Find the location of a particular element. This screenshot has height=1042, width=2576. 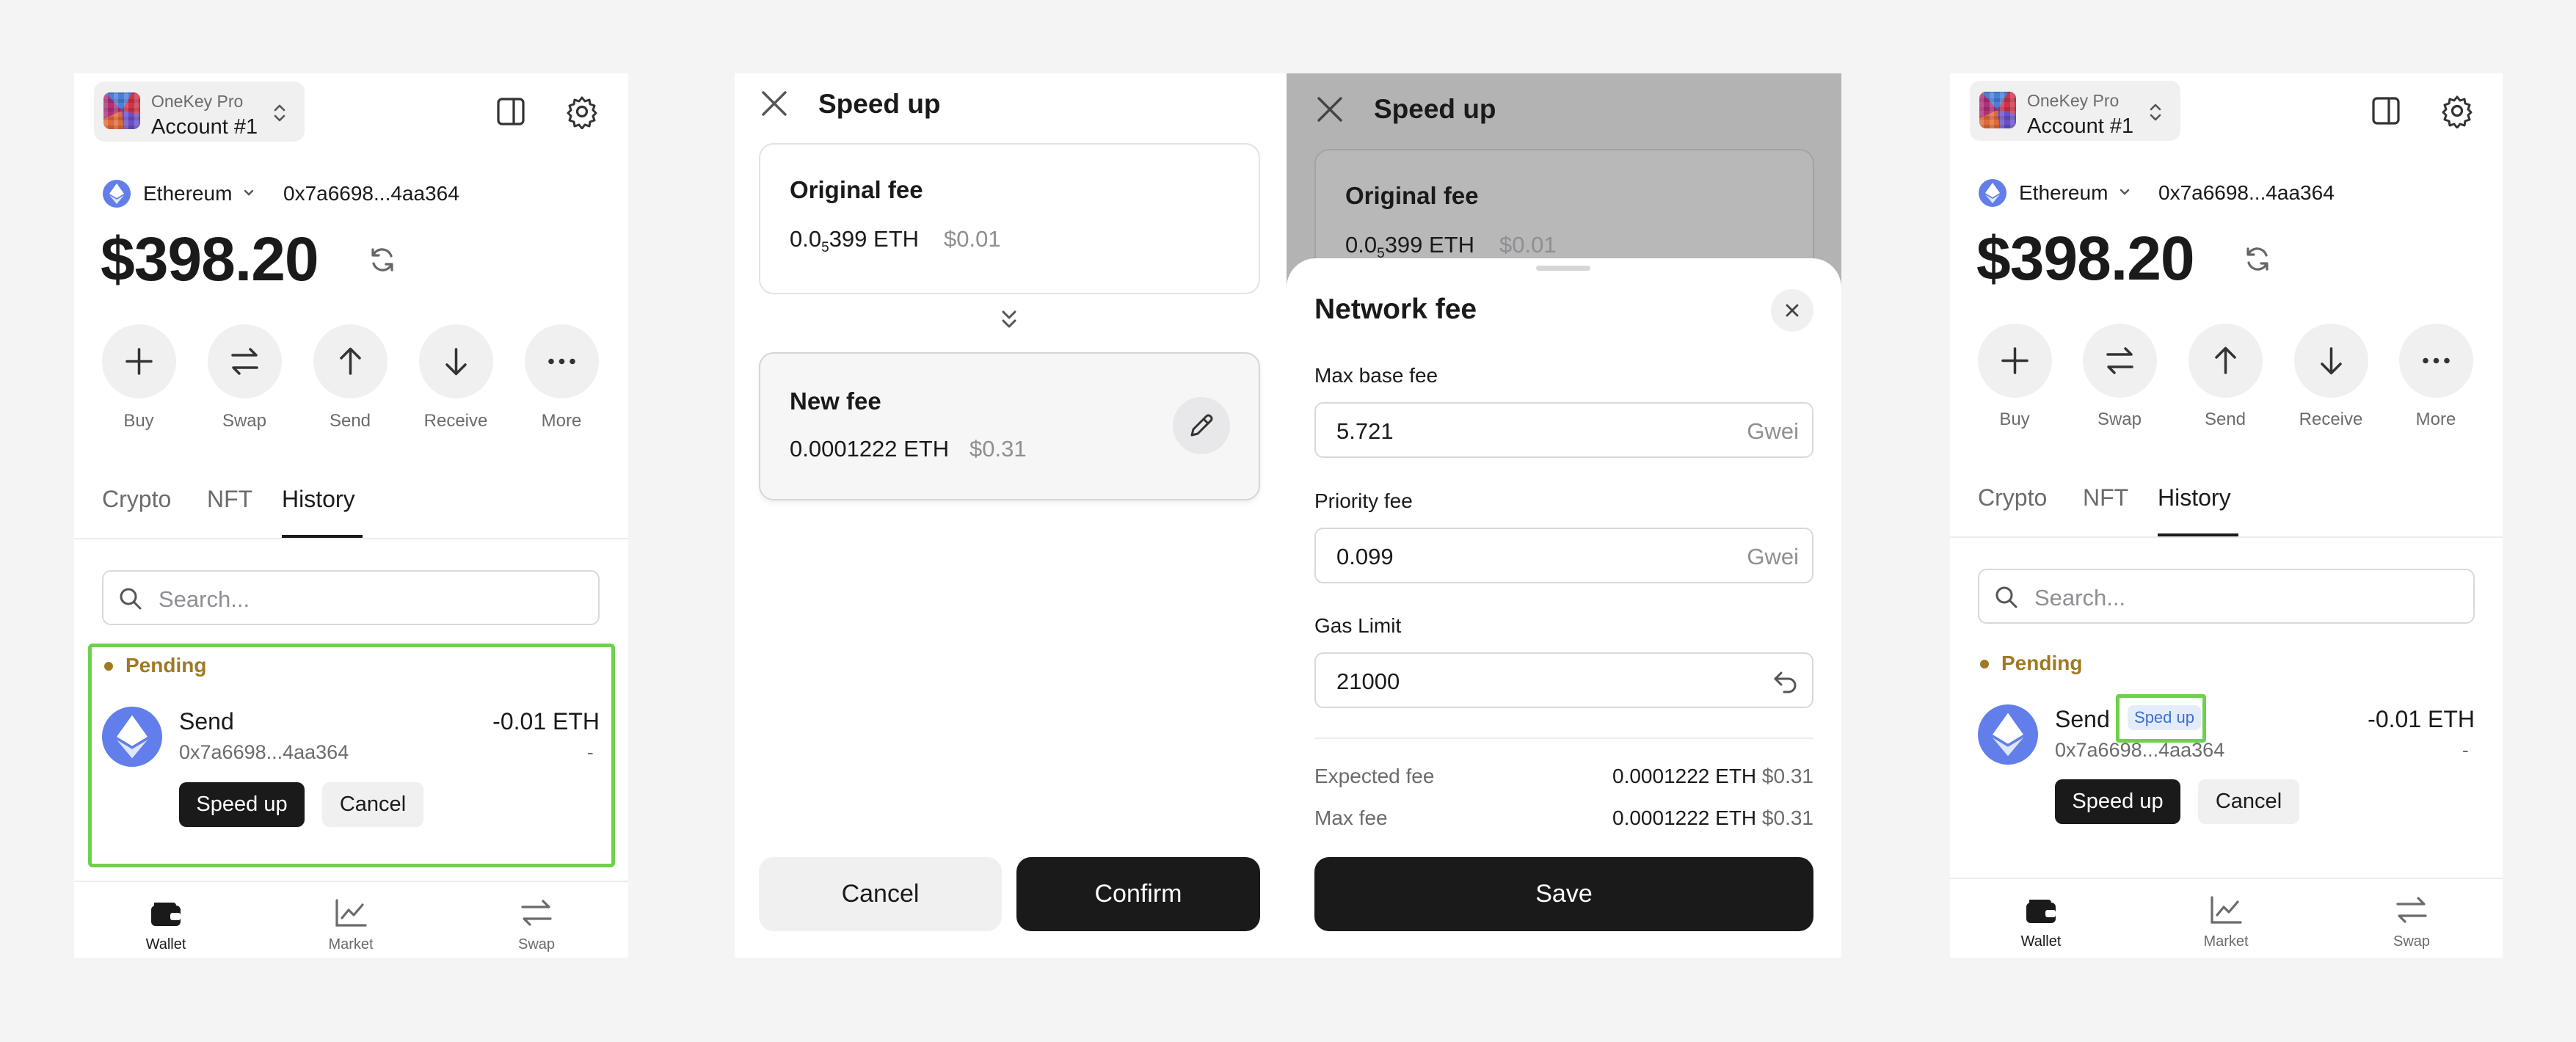

speed-up-title: Speed up is located at coordinates (1435, 109).